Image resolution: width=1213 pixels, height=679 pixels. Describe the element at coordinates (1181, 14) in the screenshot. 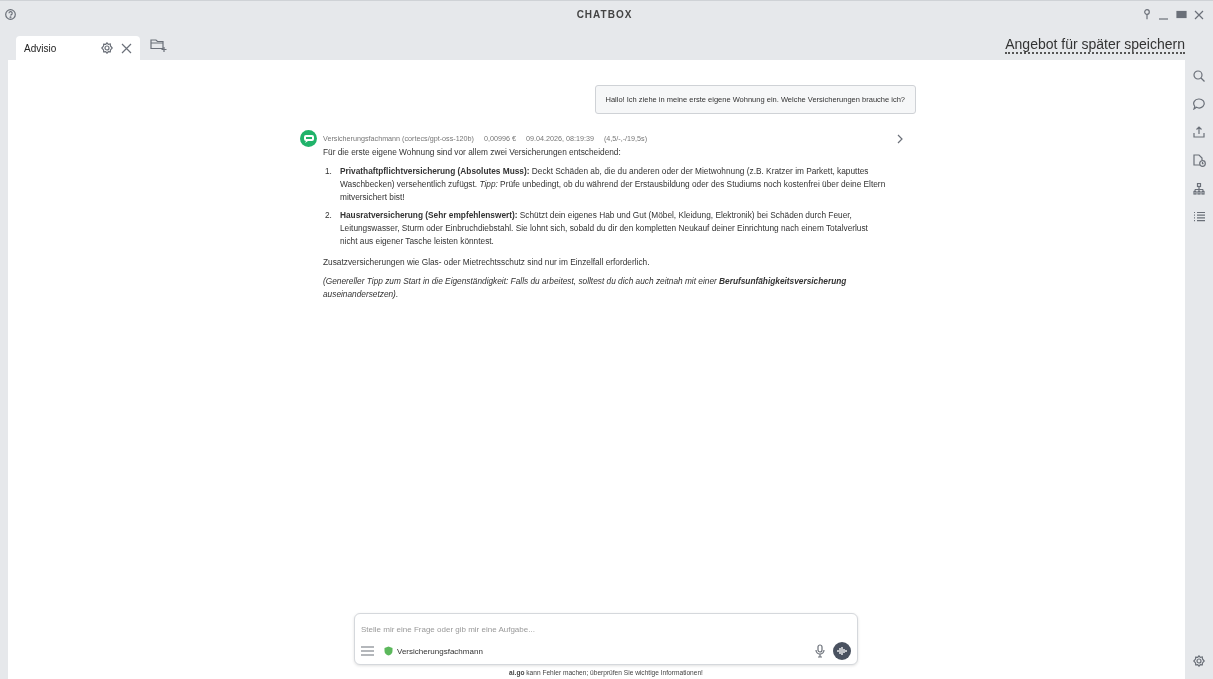

I see `maximize-icon` at that location.